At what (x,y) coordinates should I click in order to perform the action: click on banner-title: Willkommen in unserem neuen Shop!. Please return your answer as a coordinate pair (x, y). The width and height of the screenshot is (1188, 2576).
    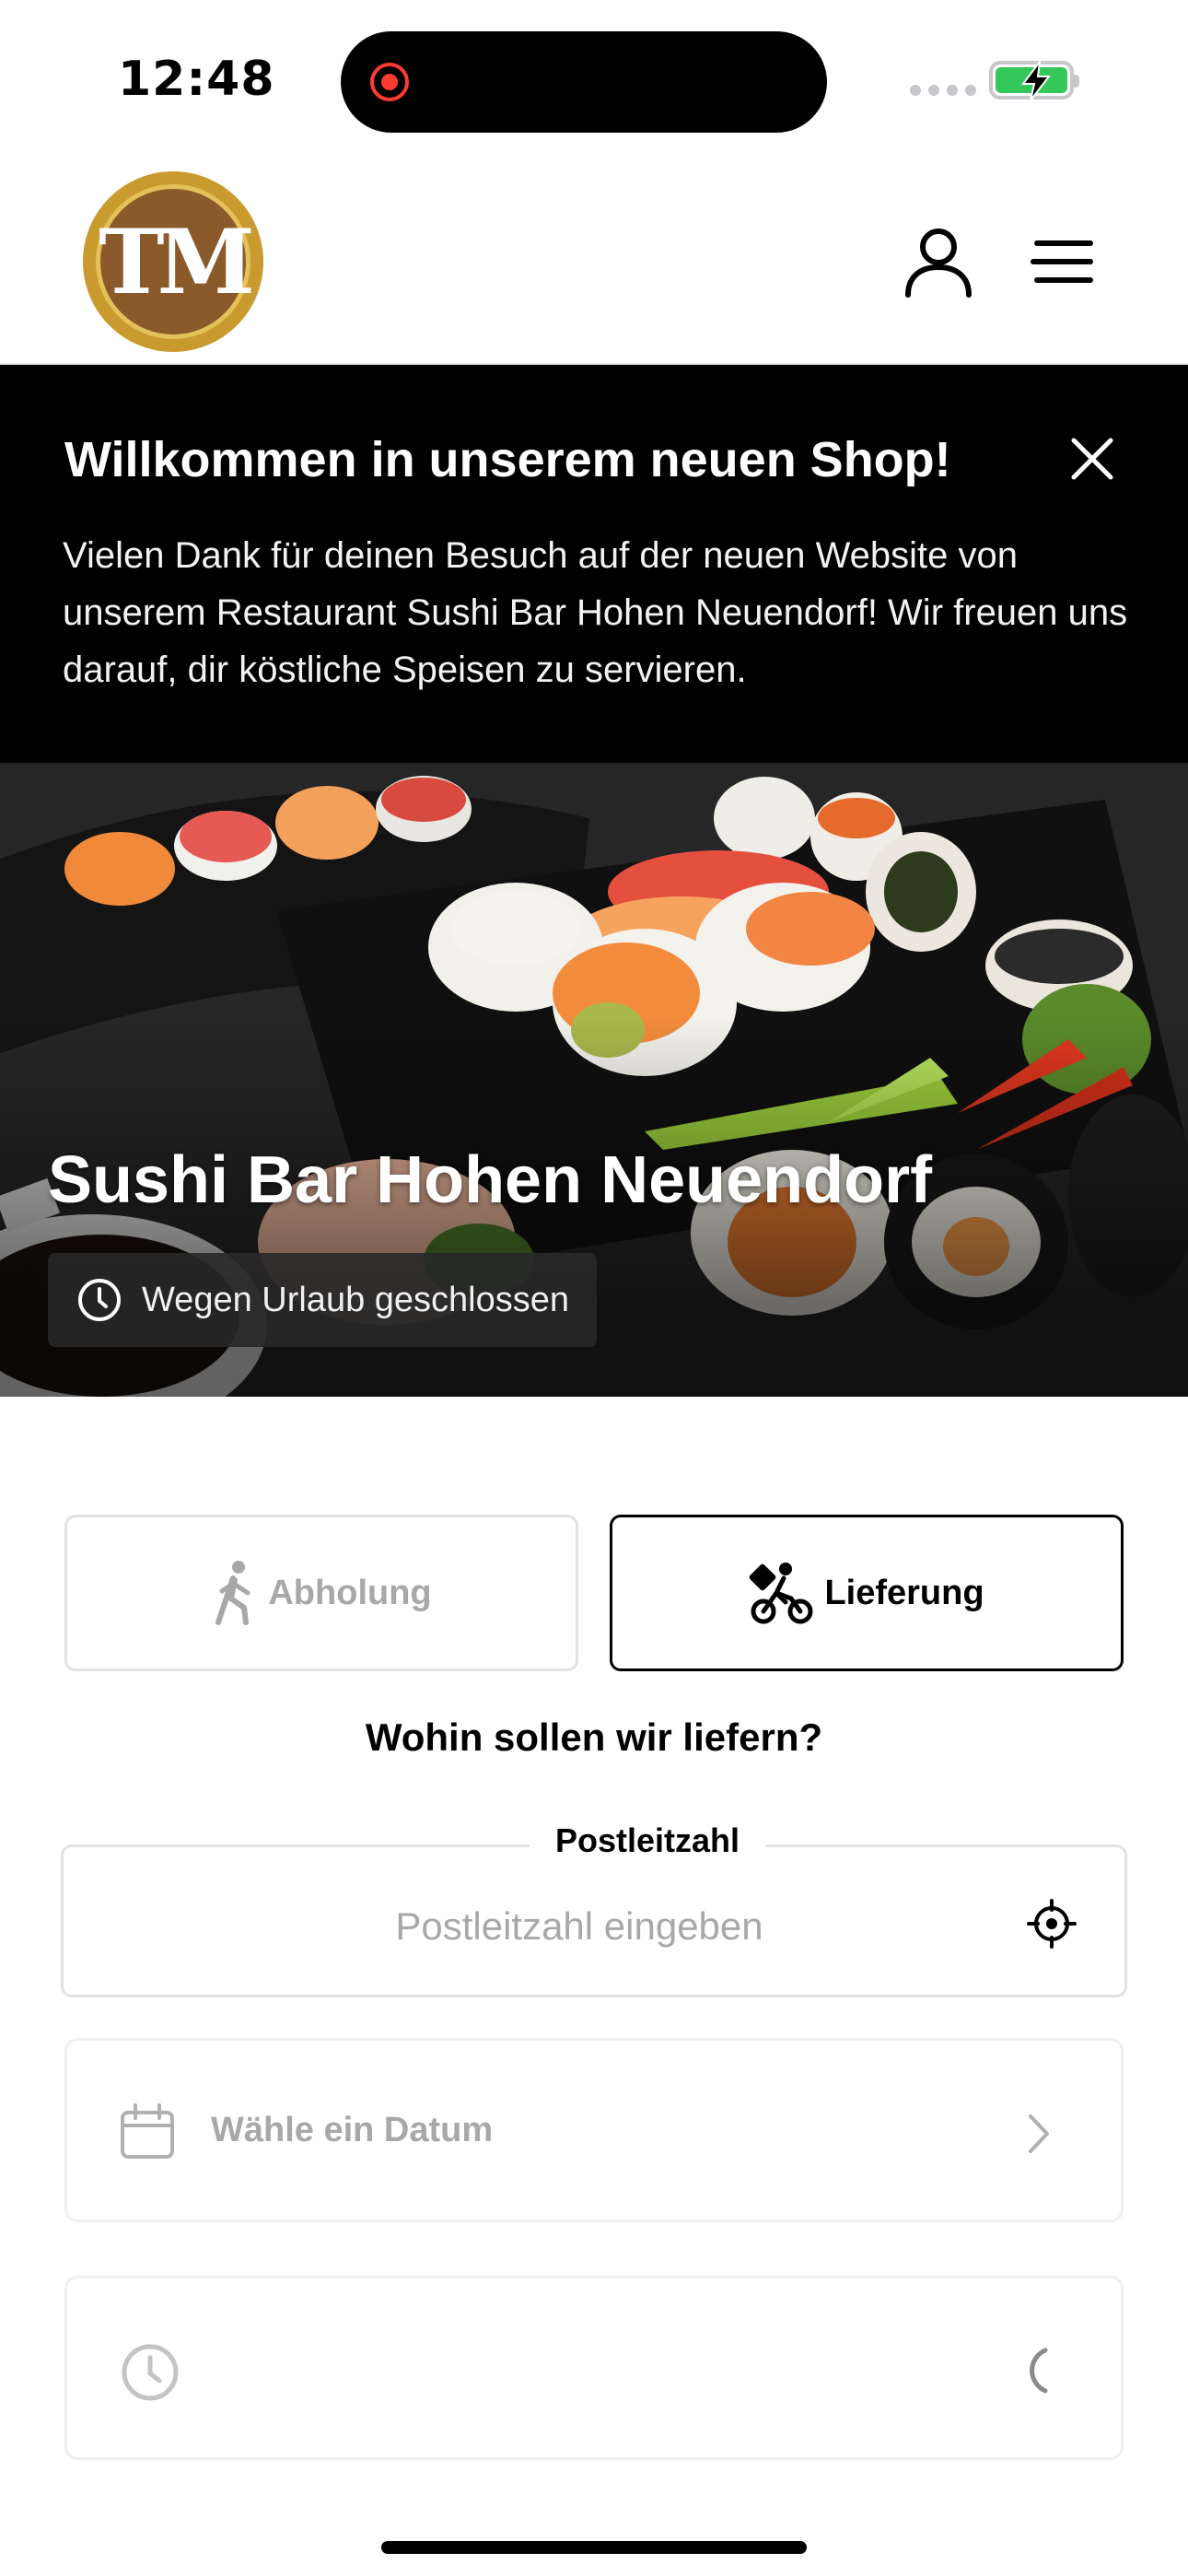
    Looking at the image, I should click on (507, 459).